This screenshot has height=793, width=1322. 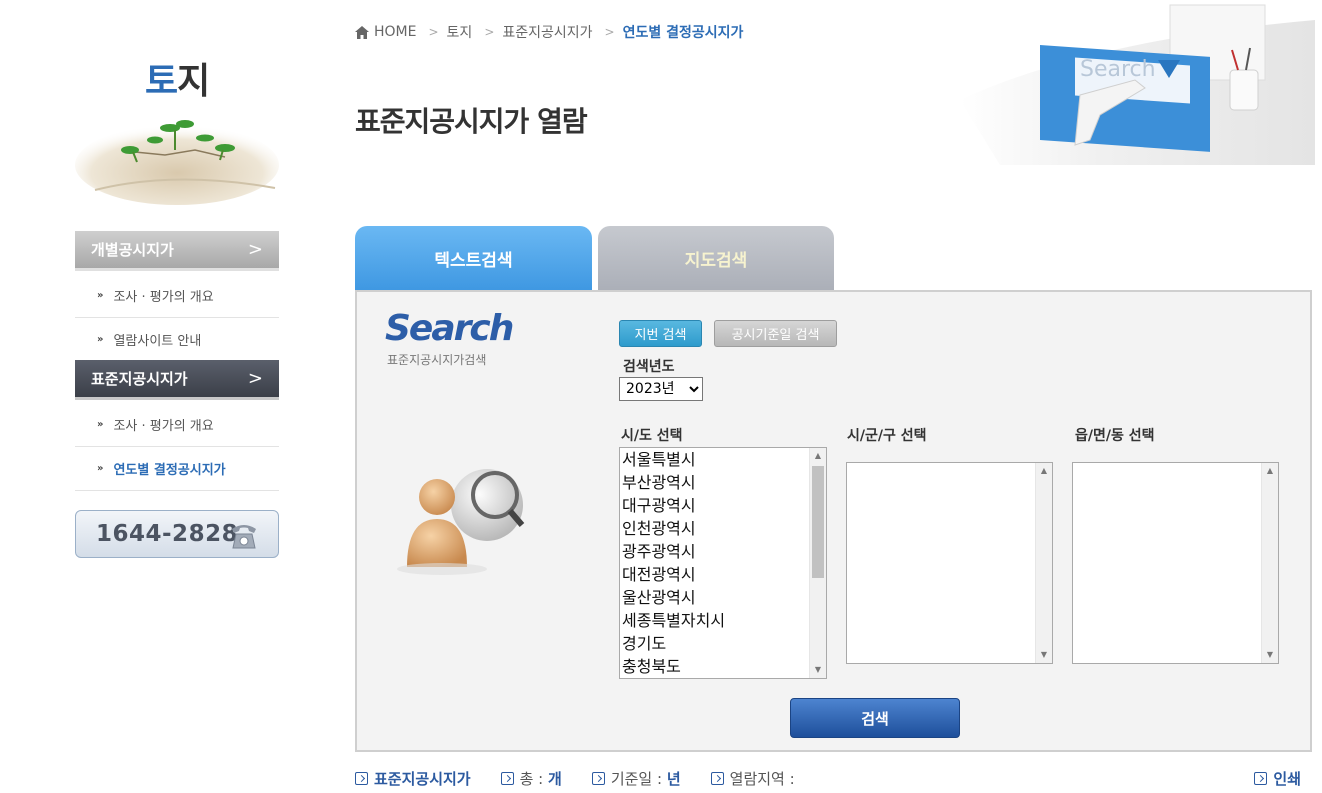 What do you see at coordinates (460, 32) in the screenshot?
I see `breadcrumb-item-land: 토지` at bounding box center [460, 32].